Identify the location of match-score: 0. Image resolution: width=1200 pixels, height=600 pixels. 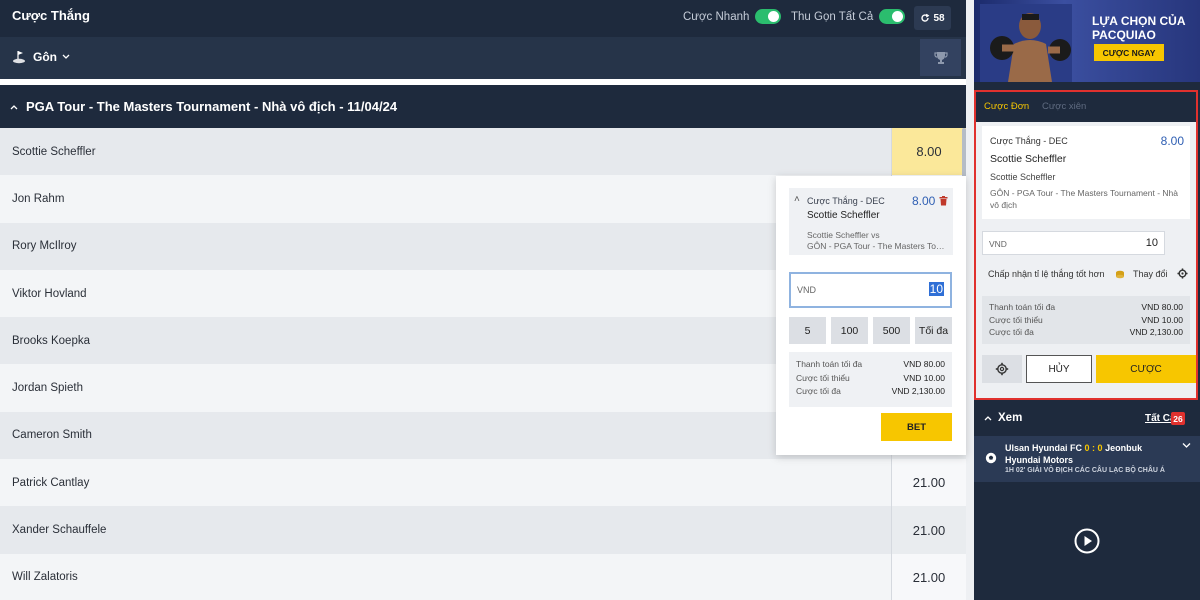
(1093, 448).